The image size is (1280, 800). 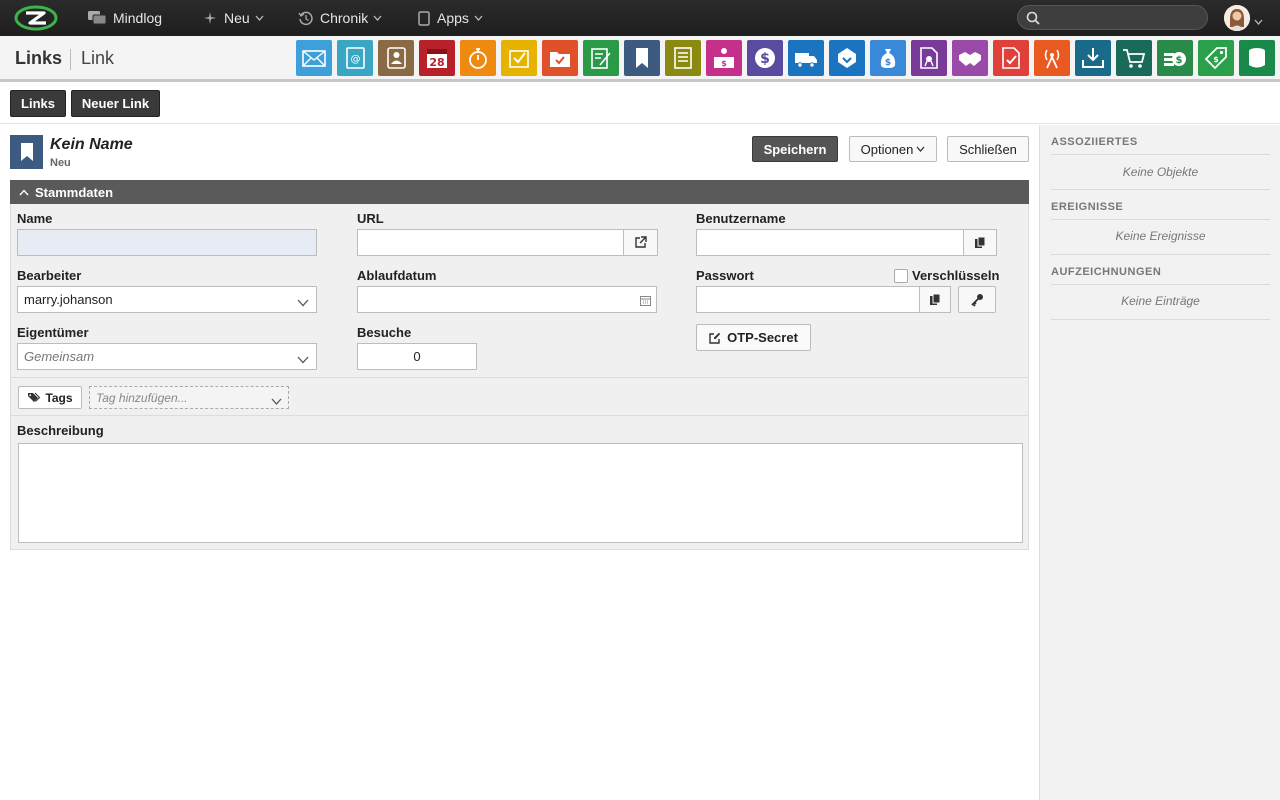 I want to click on username-label: Benutzername, so click(x=741, y=218).